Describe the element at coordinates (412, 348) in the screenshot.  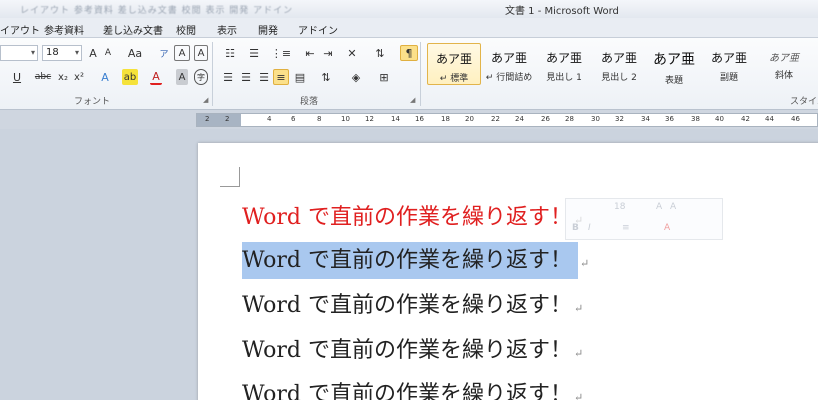
I see `document-line-4: Word で直前の作業を繰り返す！ ↵` at that location.